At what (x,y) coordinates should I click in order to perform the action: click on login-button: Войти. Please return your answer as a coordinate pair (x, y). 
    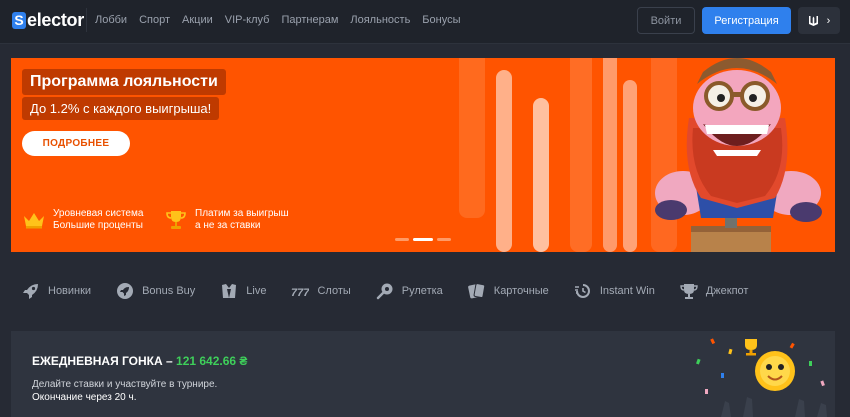
    Looking at the image, I should click on (666, 20).